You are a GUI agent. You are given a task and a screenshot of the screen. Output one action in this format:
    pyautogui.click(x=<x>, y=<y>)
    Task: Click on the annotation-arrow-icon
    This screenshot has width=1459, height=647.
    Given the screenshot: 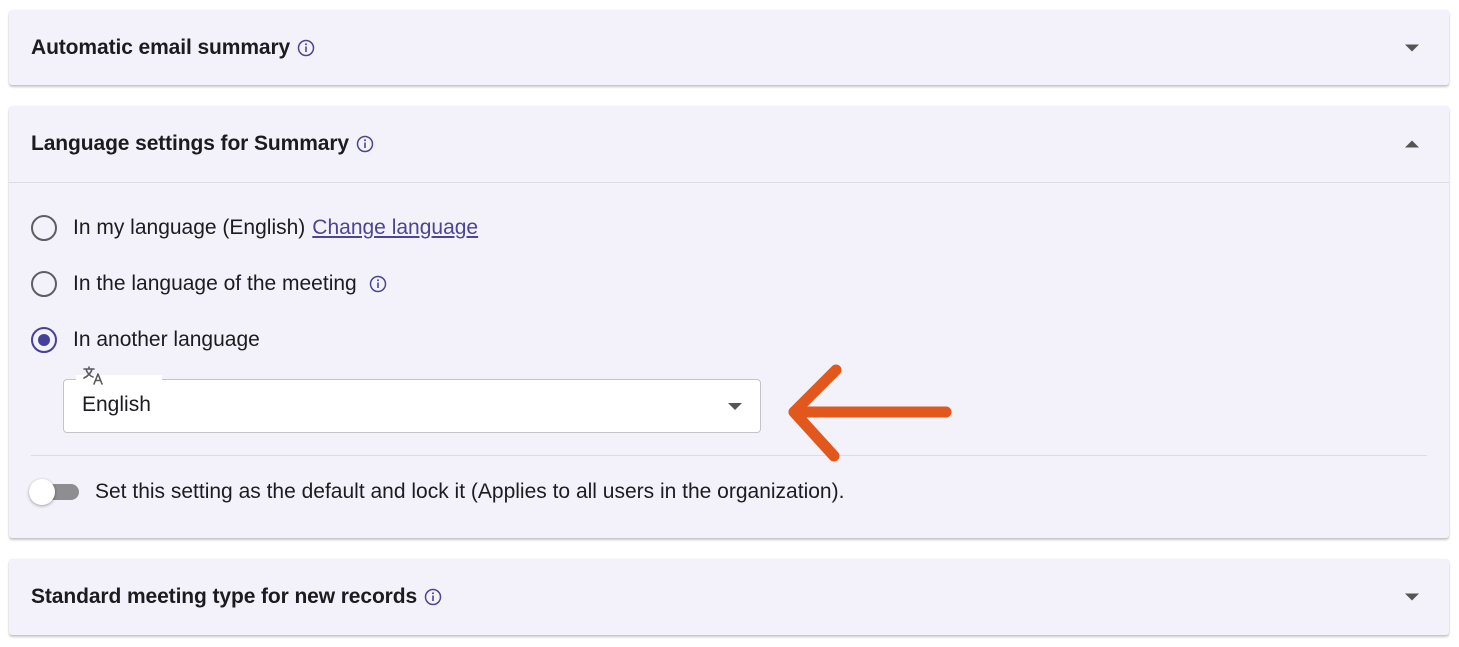 What is the action you would take?
    pyautogui.click(x=870, y=413)
    